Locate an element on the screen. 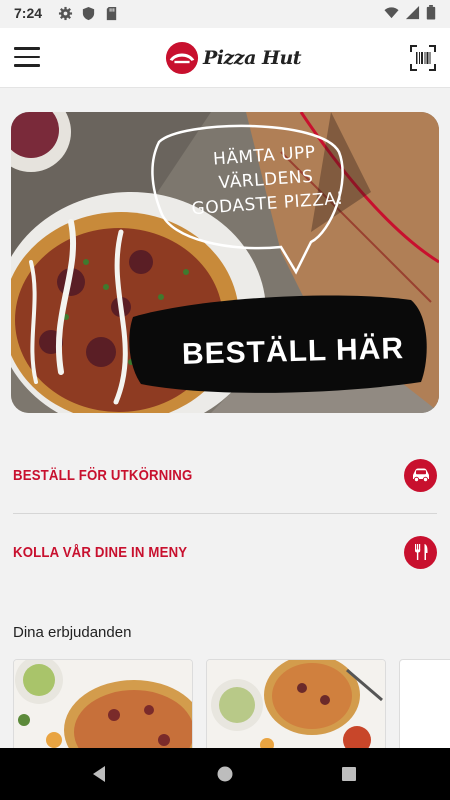 This screenshot has height=800, width=450. car-icon is located at coordinates (420, 475).